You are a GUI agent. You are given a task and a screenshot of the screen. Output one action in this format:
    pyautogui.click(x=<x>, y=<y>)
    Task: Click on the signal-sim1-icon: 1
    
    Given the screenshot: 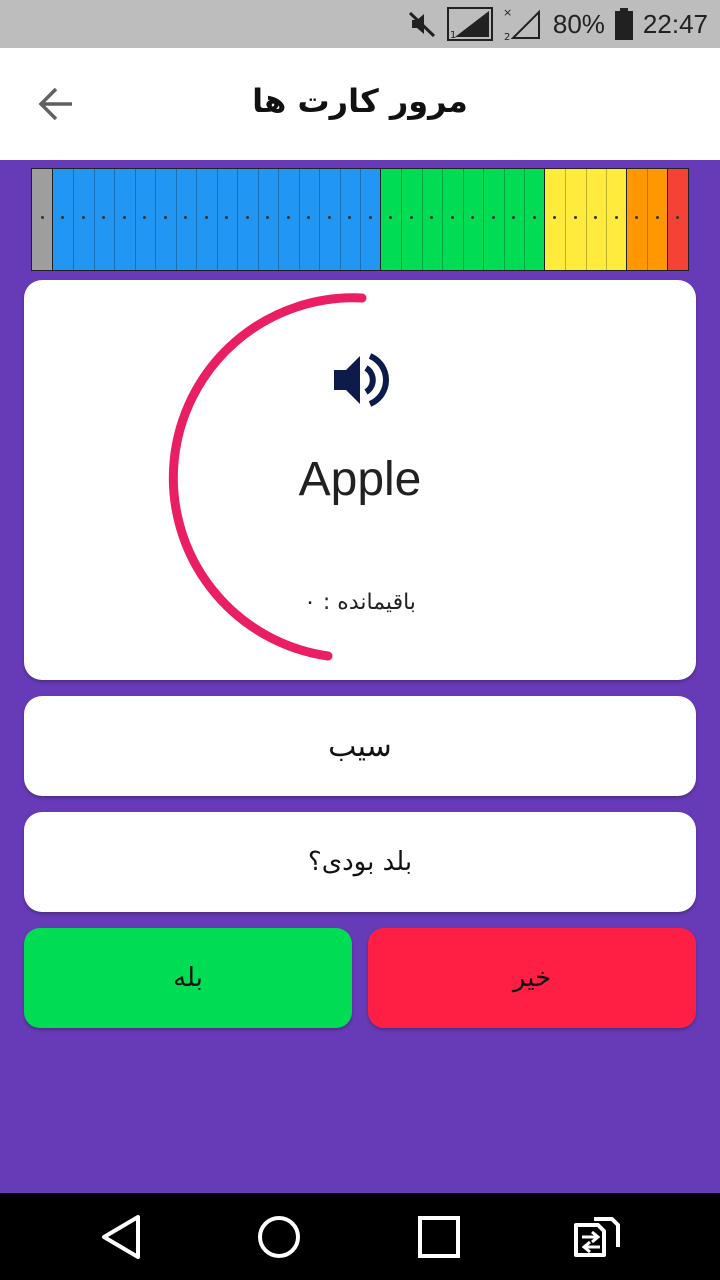 What is the action you would take?
    pyautogui.click(x=469, y=24)
    